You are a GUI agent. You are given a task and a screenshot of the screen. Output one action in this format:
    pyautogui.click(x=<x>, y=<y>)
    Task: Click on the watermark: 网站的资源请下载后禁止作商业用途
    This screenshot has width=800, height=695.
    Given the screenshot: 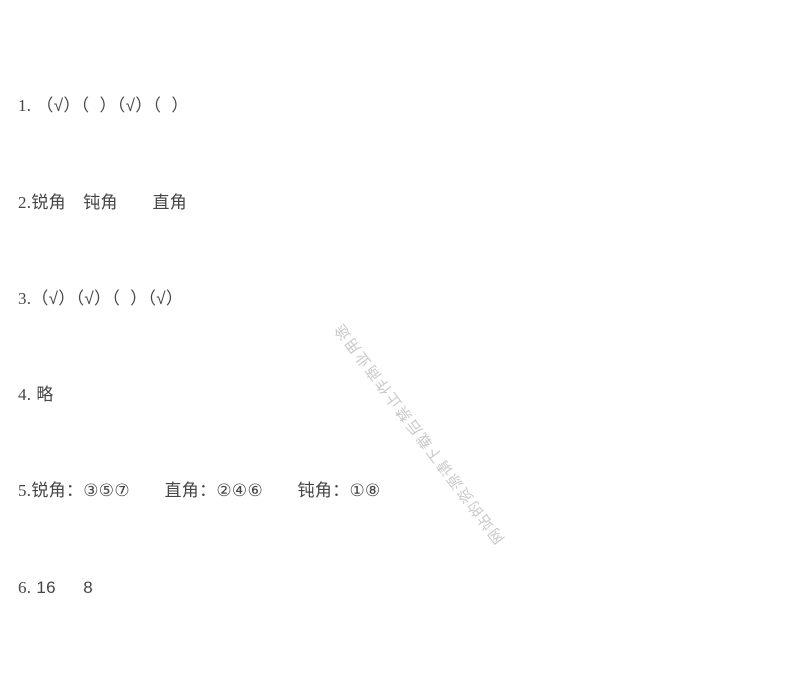 What is the action you would take?
    pyautogui.click(x=419, y=433)
    